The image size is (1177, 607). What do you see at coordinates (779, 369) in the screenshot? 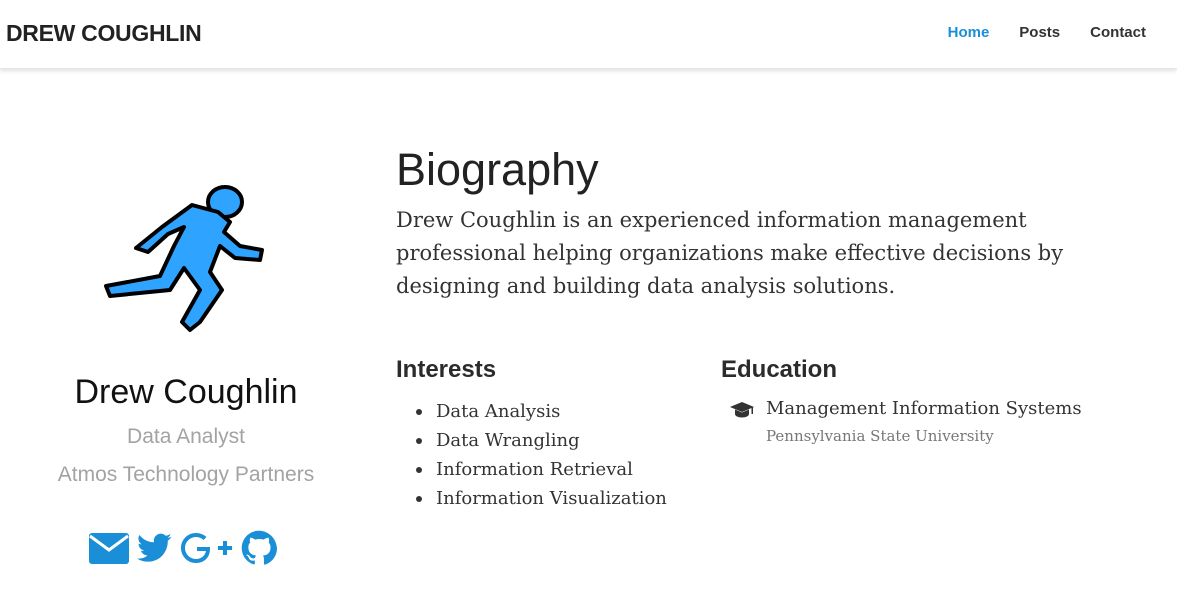
I see `education-title: Education` at bounding box center [779, 369].